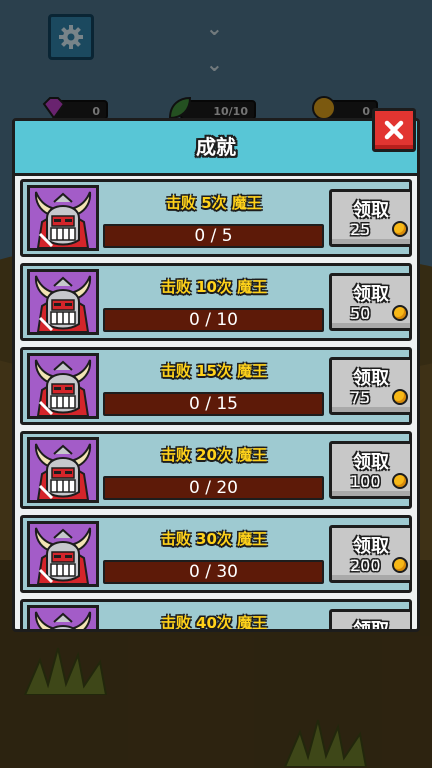 This screenshot has height=768, width=432. I want to click on claim-button: 领取 50, so click(370, 302).